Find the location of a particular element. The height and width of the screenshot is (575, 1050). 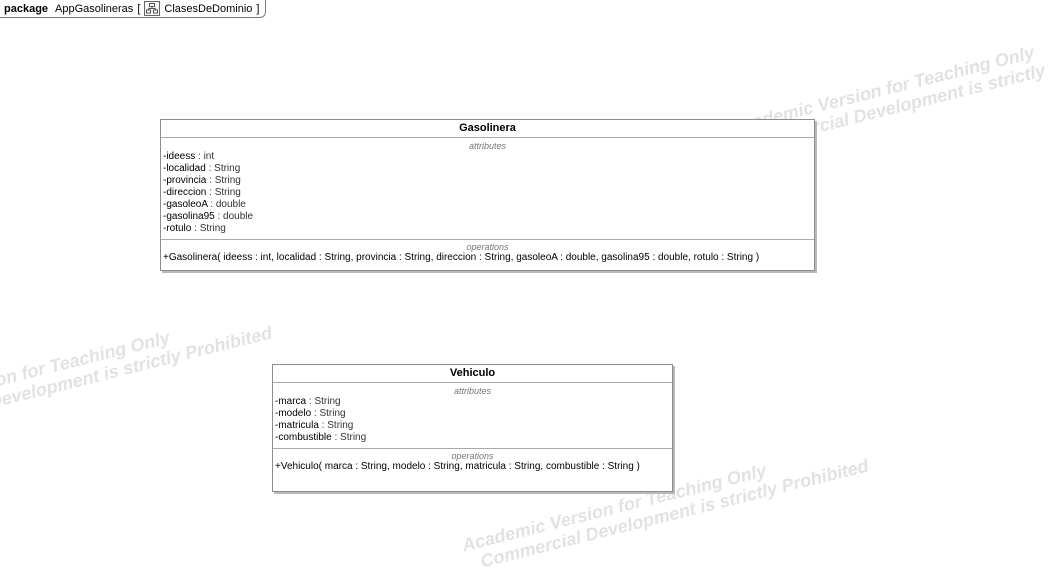

diagram-name: ClasesDeDominio is located at coordinates (208, 8).